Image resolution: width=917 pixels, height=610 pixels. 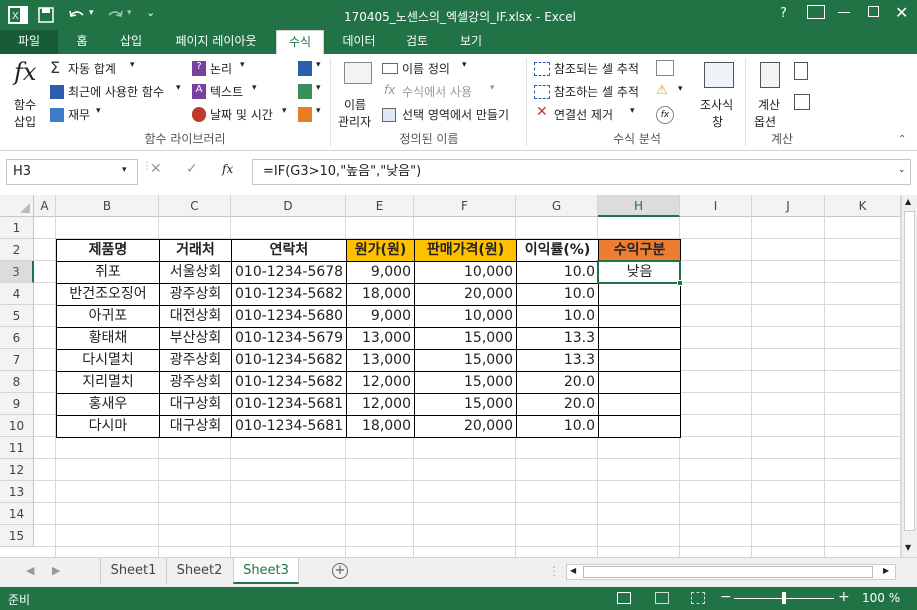 I want to click on table-cell: 20,000, so click(x=465, y=426).